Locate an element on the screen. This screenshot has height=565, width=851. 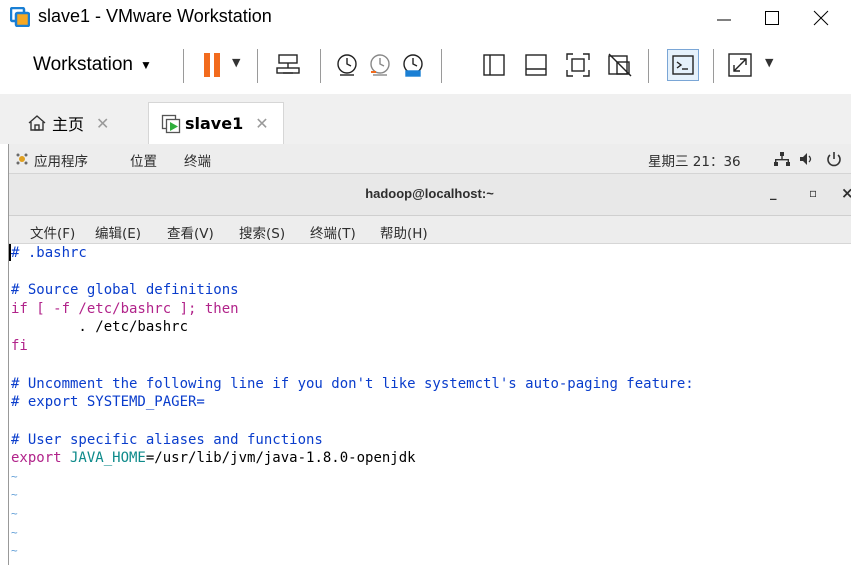
take-snapshot-button is located at coordinates (347, 65).